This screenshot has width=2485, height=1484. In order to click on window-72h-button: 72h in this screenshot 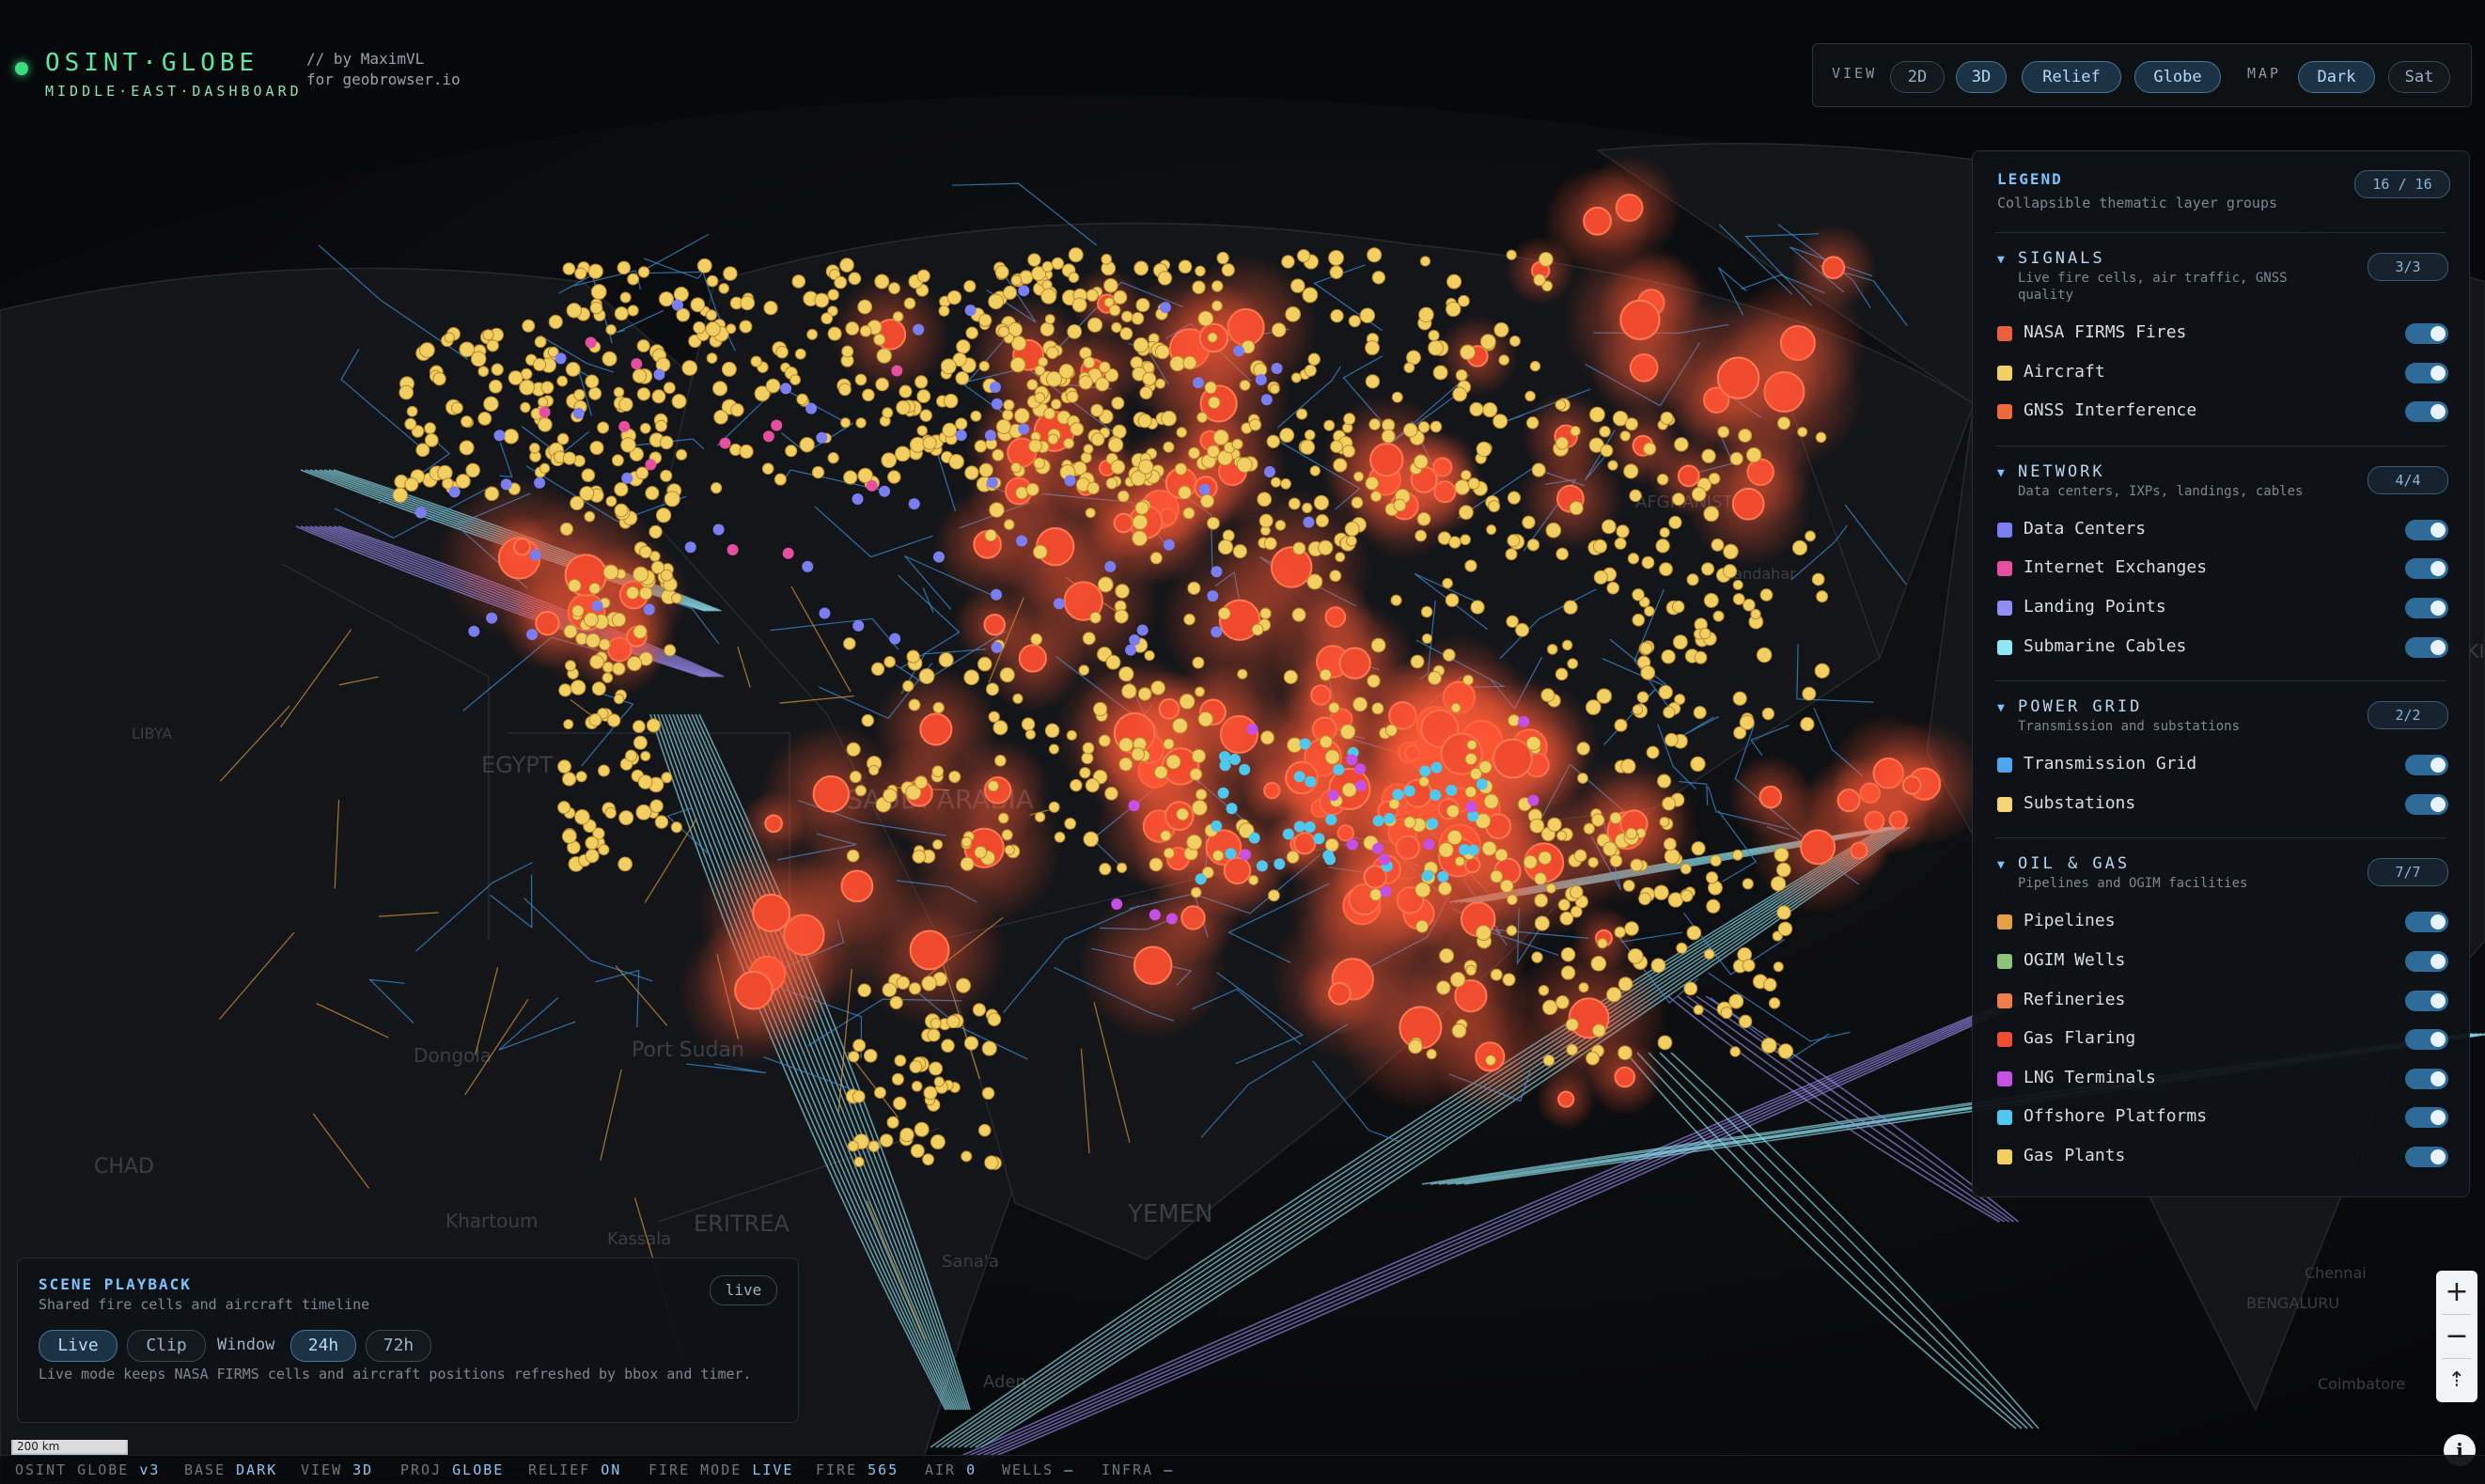, I will do `click(398, 1346)`.